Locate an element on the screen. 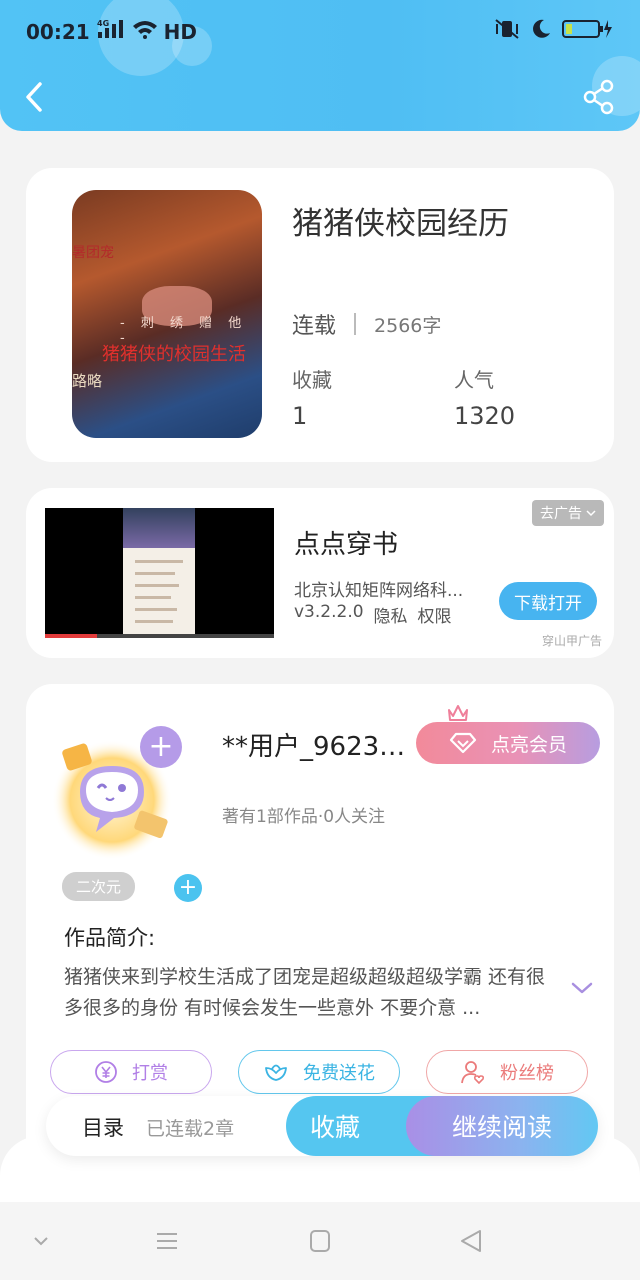 This screenshot has height=1280, width=640. yen-icon is located at coordinates (106, 1072).